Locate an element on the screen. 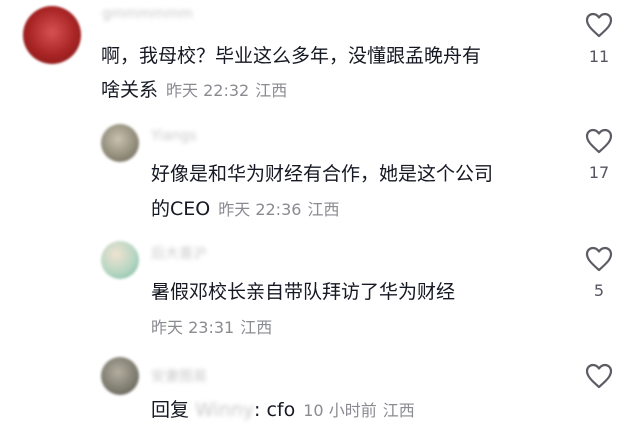 This screenshot has height=435, width=640. username: 安妻图易 is located at coordinates (179, 376).